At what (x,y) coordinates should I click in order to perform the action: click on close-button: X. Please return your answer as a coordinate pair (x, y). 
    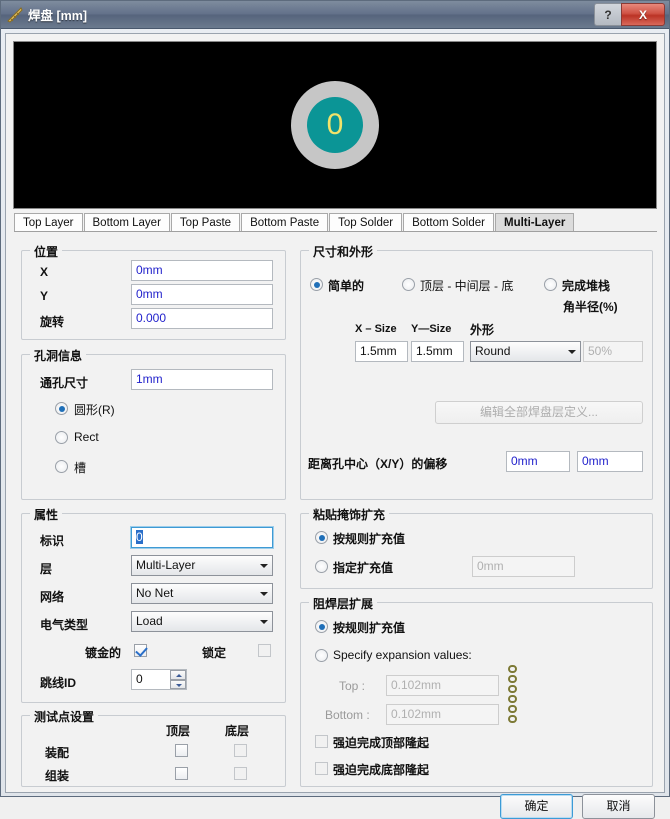
    Looking at the image, I should click on (643, 14).